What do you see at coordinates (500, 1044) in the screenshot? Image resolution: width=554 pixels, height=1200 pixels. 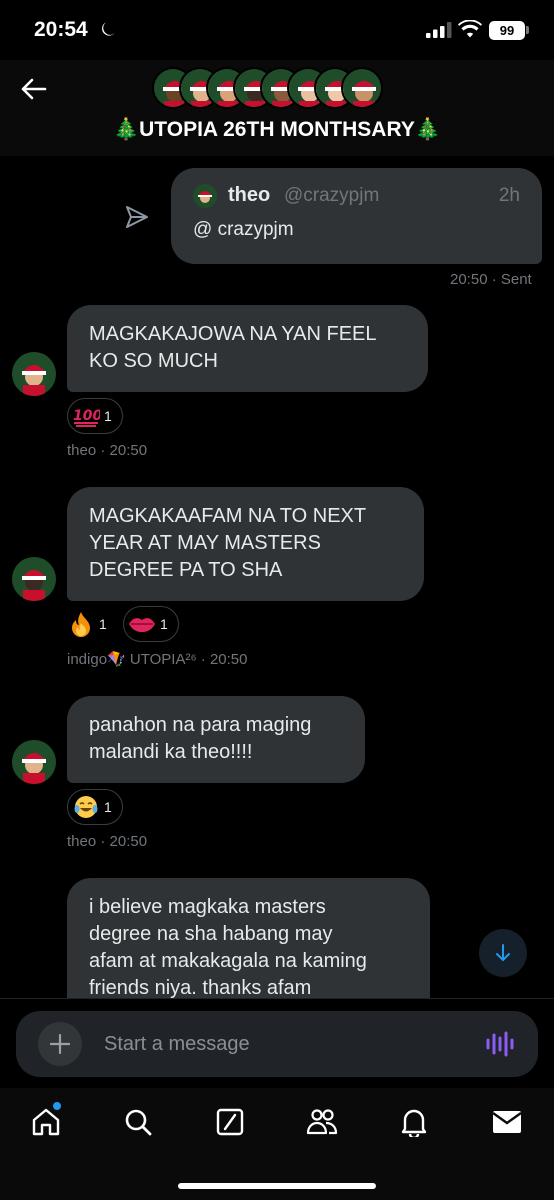 I see `voice-message-icon` at bounding box center [500, 1044].